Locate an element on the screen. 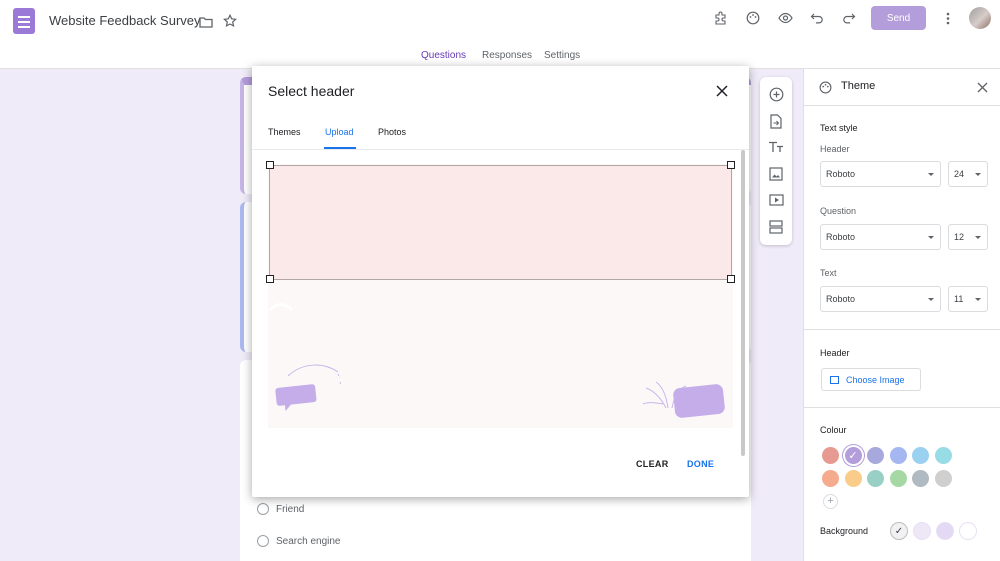 This screenshot has height=561, width=1000. crop-handle-top-right is located at coordinates (731, 165).